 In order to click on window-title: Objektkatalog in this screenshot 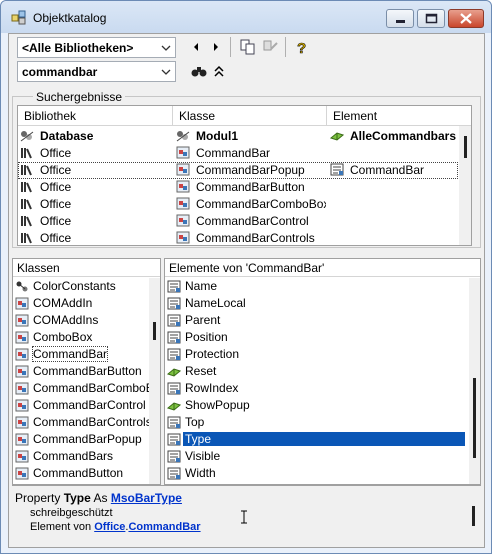, I will do `click(70, 18)`.